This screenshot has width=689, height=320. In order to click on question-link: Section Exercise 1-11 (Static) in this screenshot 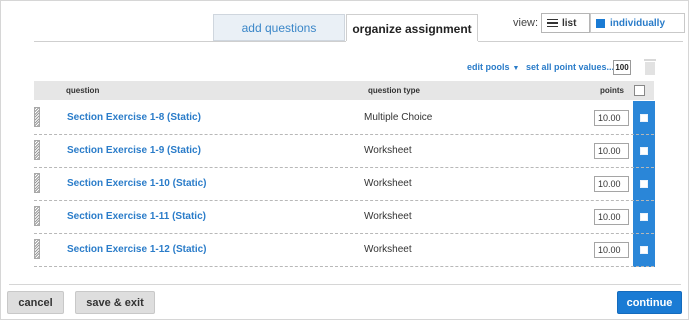, I will do `click(136, 216)`.